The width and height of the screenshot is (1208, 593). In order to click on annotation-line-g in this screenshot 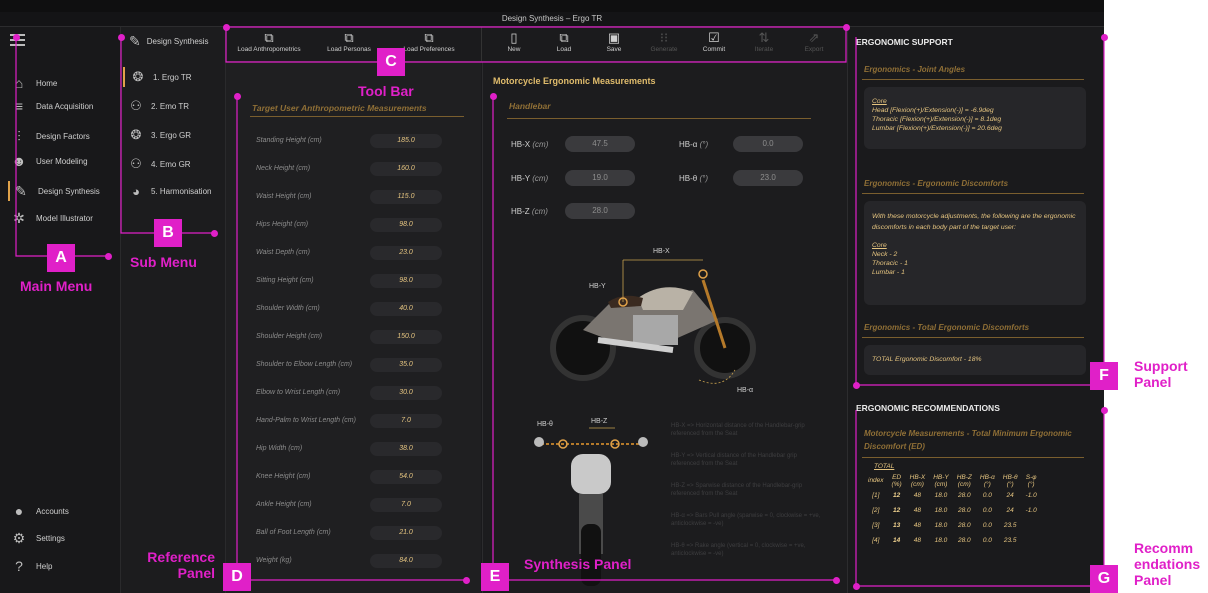, I will do `click(980, 498)`.